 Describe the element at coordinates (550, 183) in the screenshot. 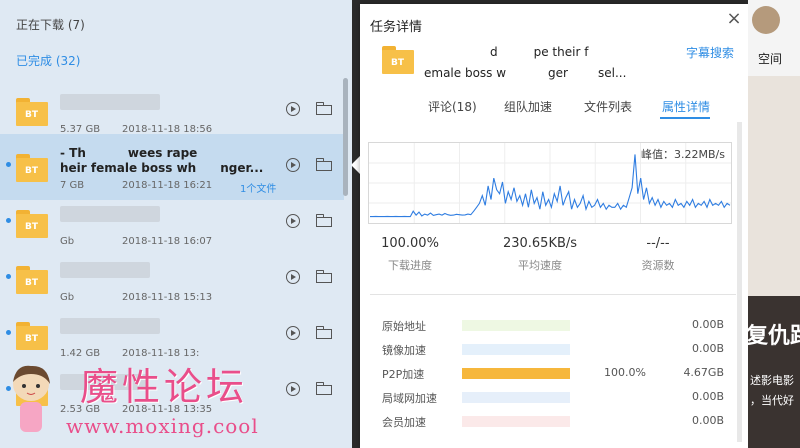

I see `speed-chart: 峰值：3.22MB/s` at that location.